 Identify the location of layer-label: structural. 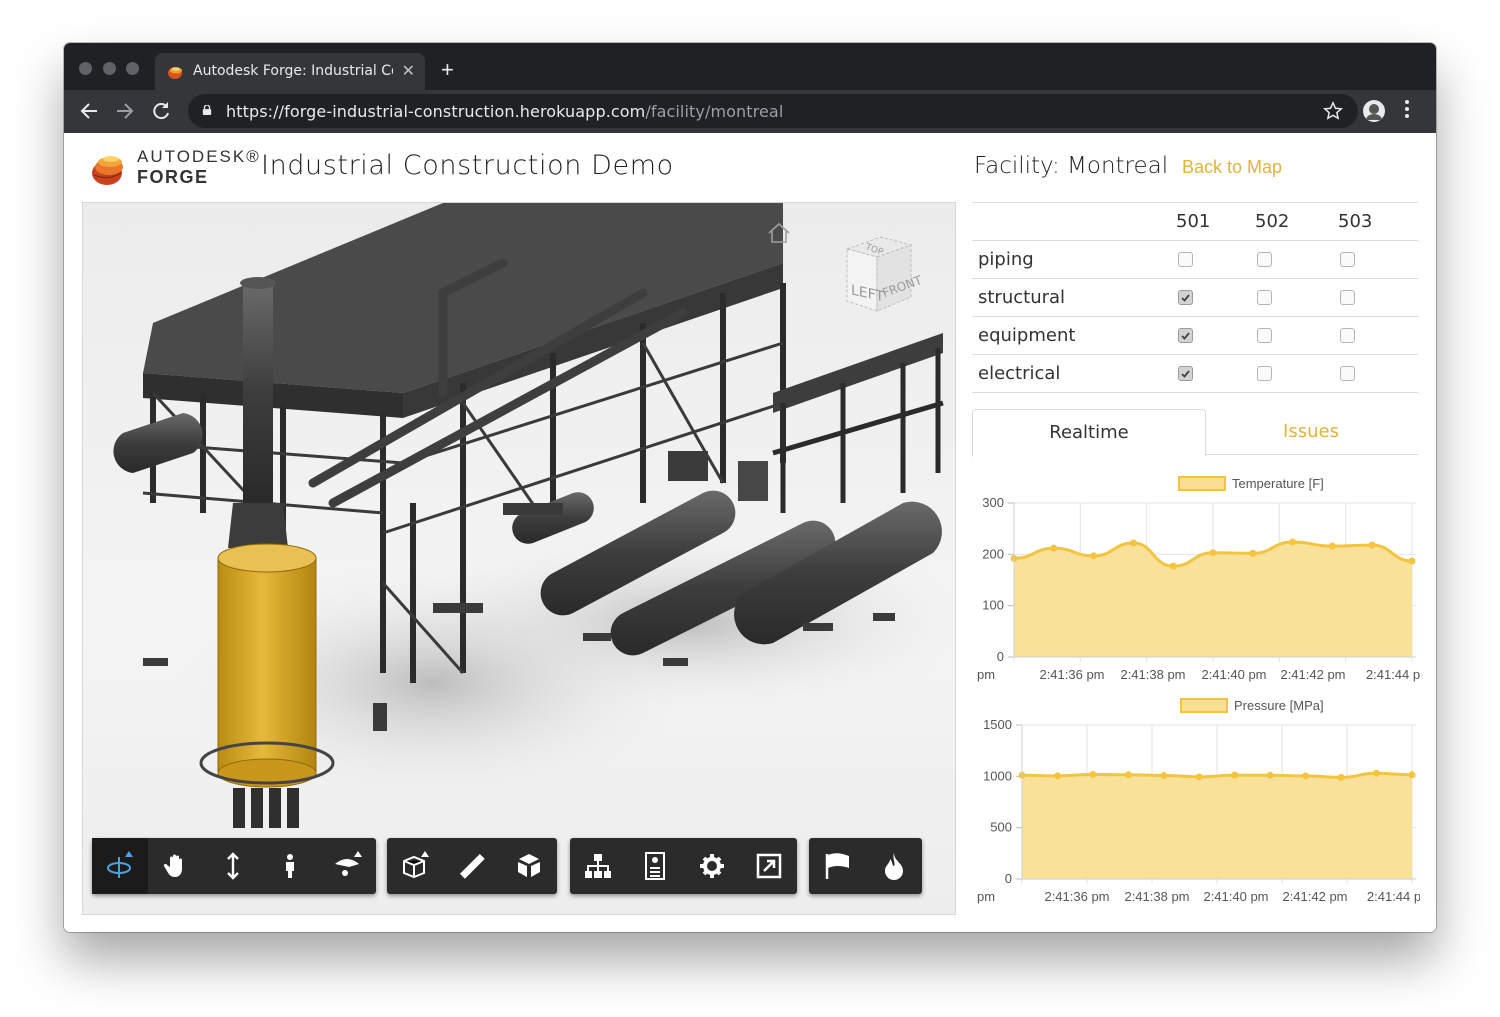
(1022, 297).